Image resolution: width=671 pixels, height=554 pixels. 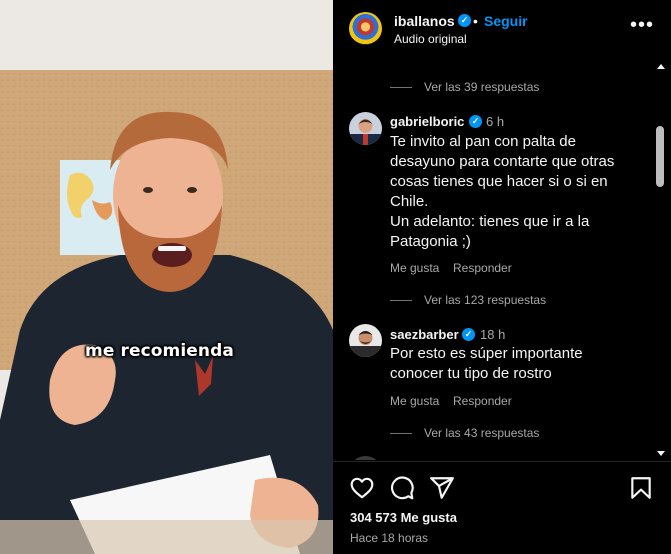 What do you see at coordinates (661, 453) in the screenshot?
I see `scroll-down-arrow-icon` at bounding box center [661, 453].